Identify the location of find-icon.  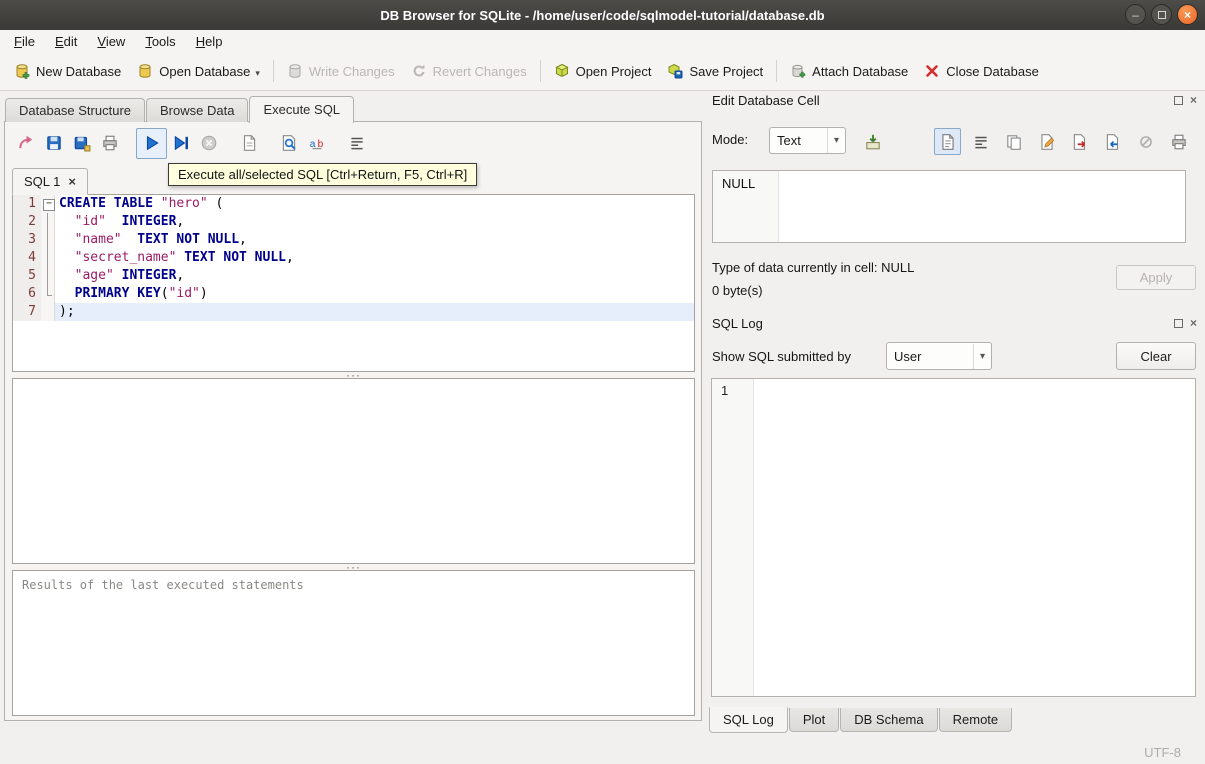
(289, 143).